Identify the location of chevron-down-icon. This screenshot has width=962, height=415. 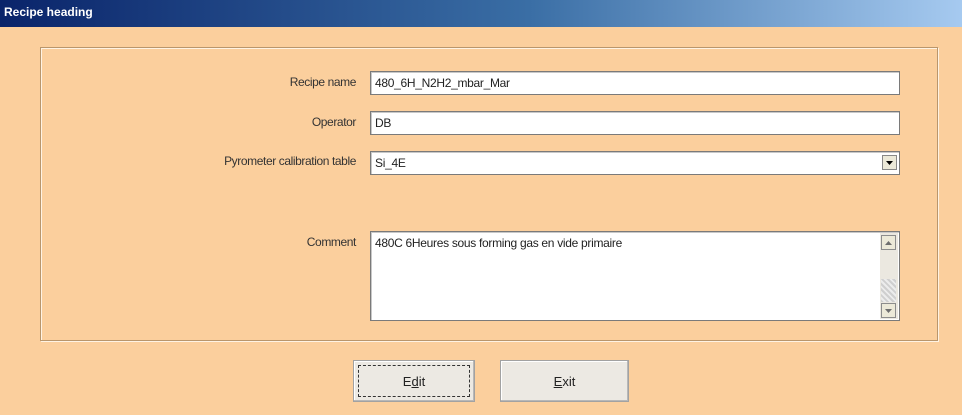
(889, 162).